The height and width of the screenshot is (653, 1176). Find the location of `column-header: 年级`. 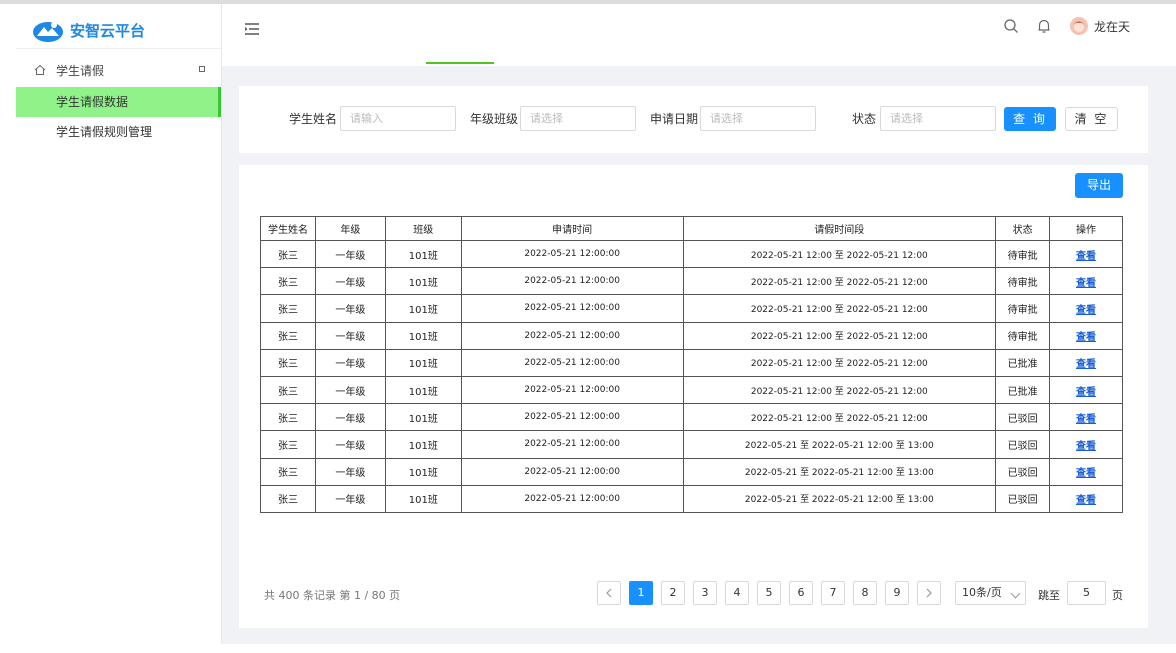

column-header: 年级 is located at coordinates (350, 228).